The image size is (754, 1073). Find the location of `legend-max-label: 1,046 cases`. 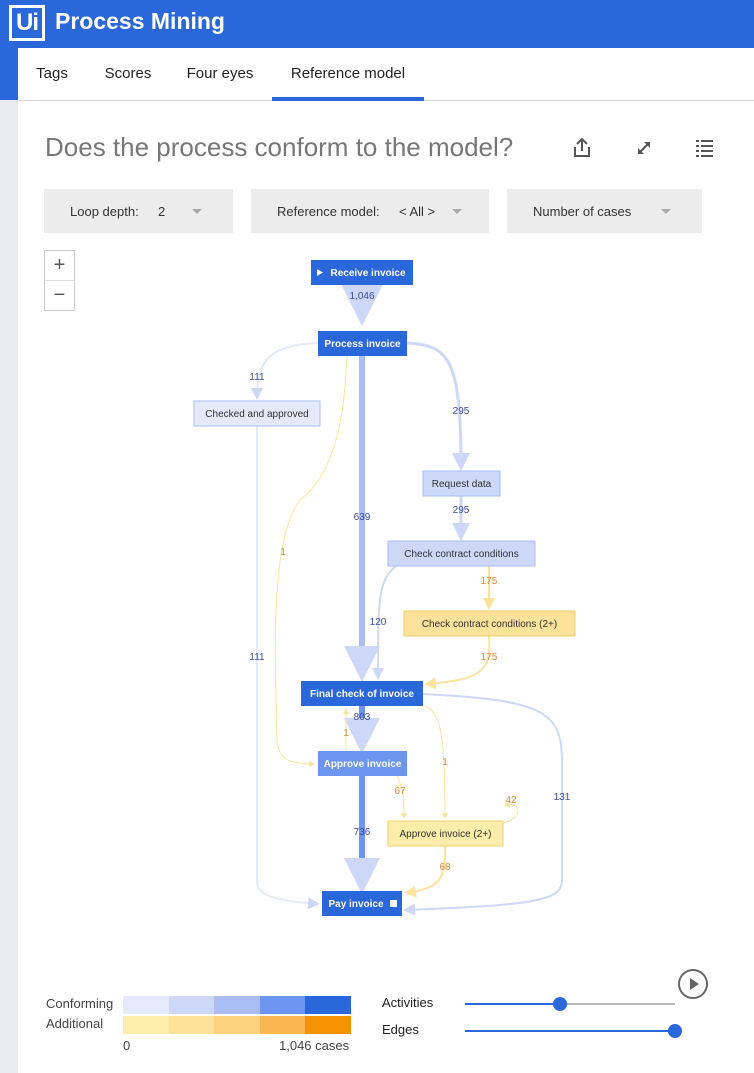

legend-max-label: 1,046 cases is located at coordinates (314, 1045).